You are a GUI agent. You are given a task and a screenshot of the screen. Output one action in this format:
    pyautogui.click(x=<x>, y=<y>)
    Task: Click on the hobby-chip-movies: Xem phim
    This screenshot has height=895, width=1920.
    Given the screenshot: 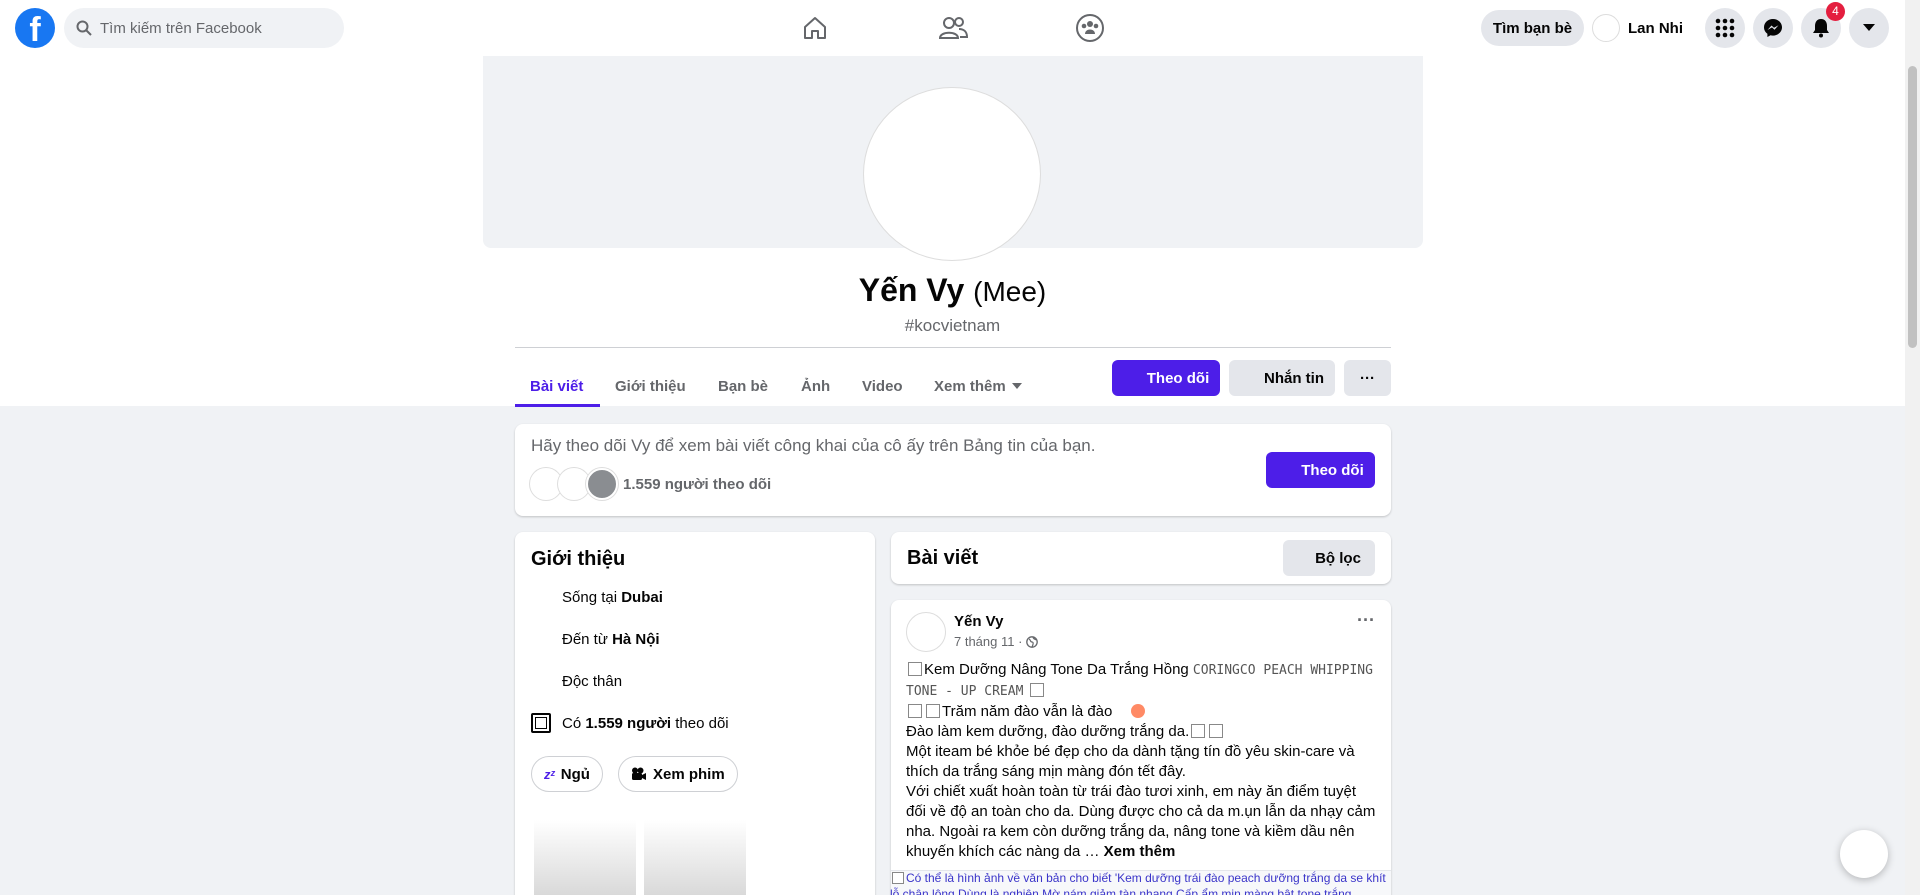 What is the action you would take?
    pyautogui.click(x=678, y=774)
    